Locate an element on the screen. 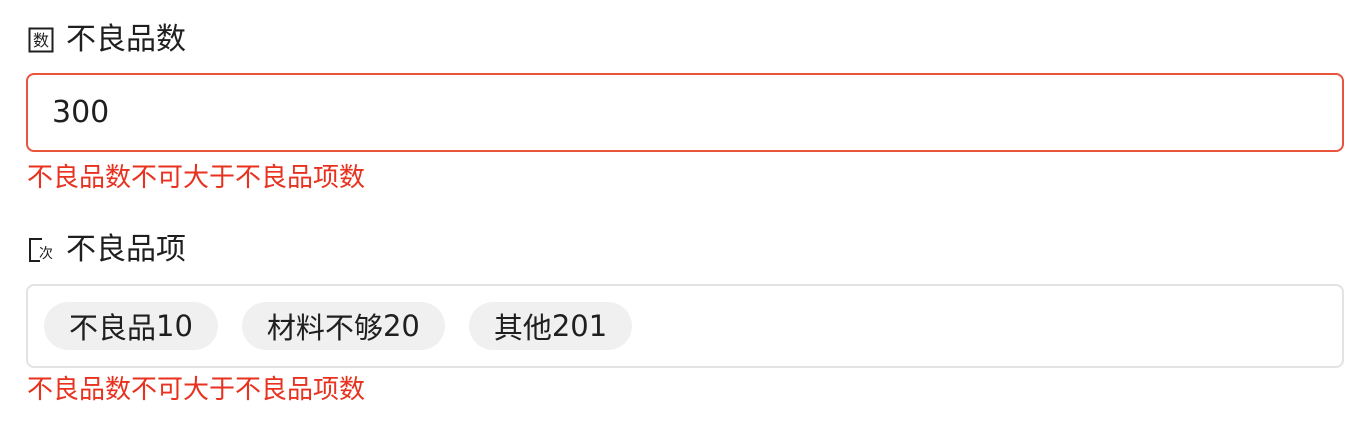 The image size is (1368, 428). tag-field-icon: 次 is located at coordinates (41, 250).